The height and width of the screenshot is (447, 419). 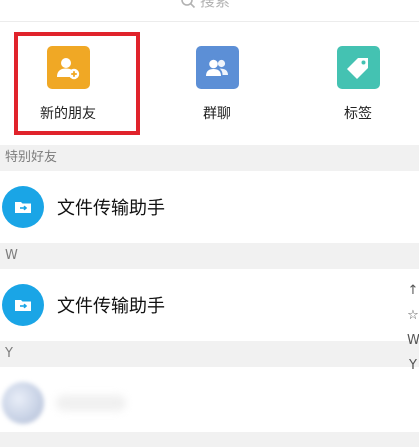 I want to click on blurred-avatar, so click(x=23, y=403).